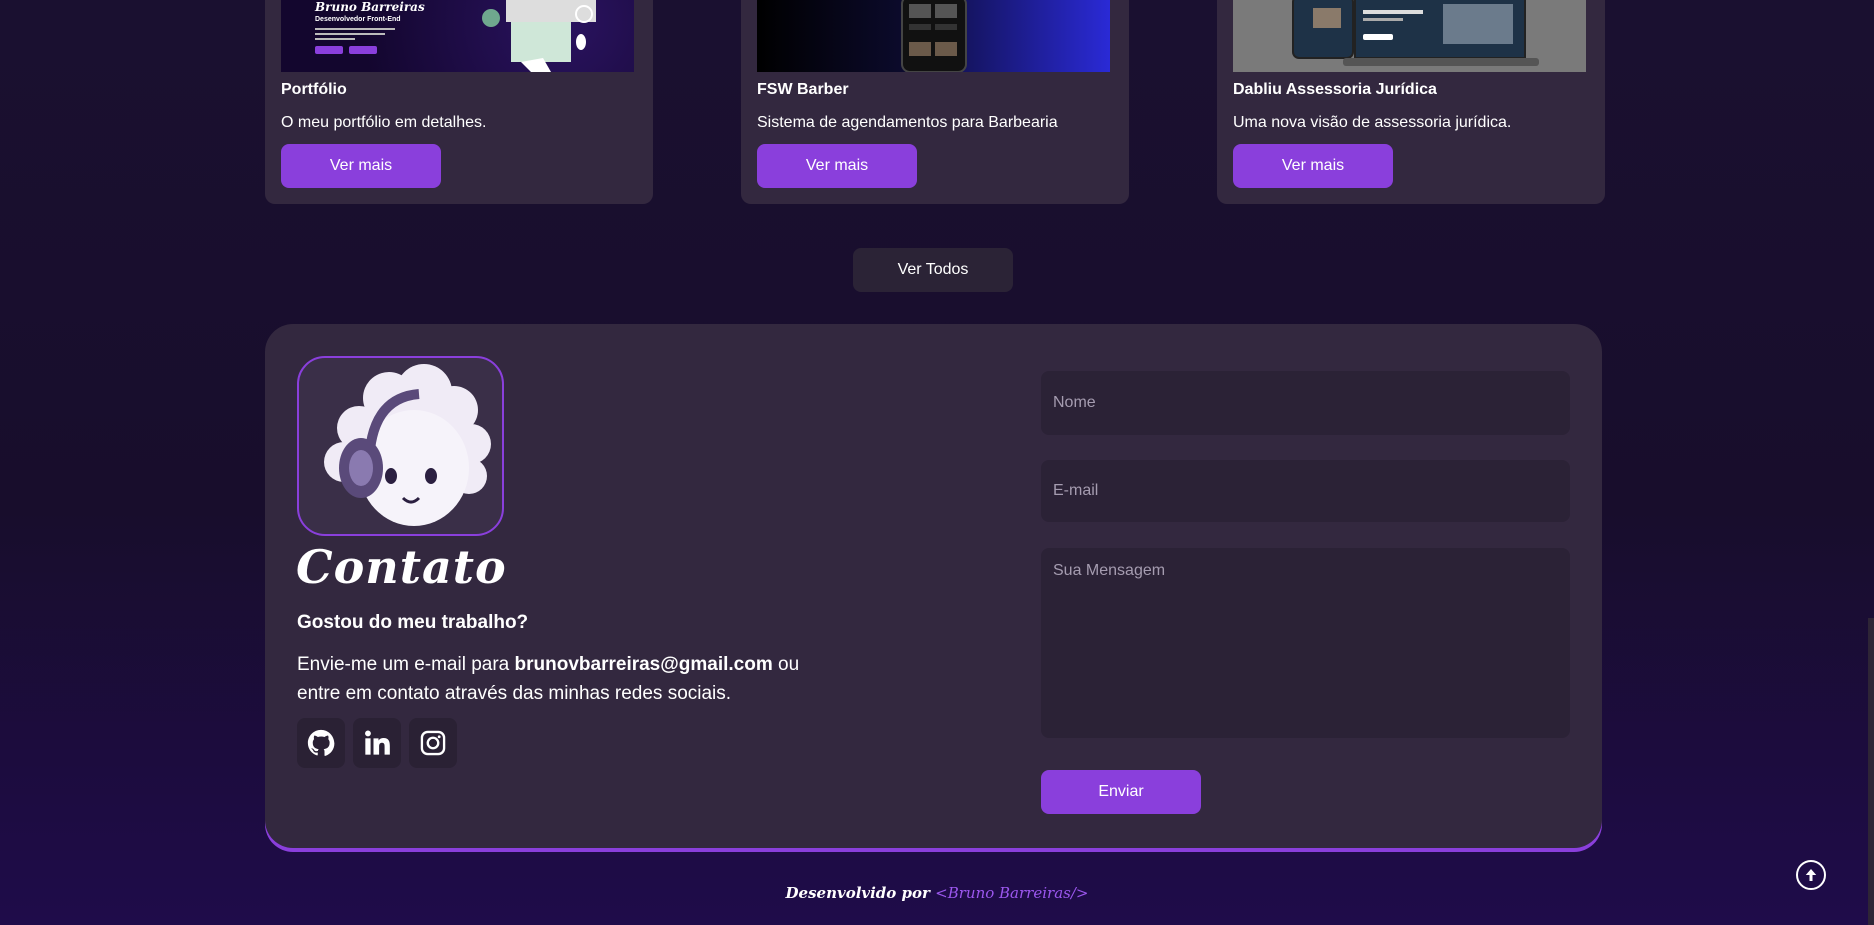 Image resolution: width=1874 pixels, height=925 pixels. I want to click on arrow-up-icon, so click(1811, 875).